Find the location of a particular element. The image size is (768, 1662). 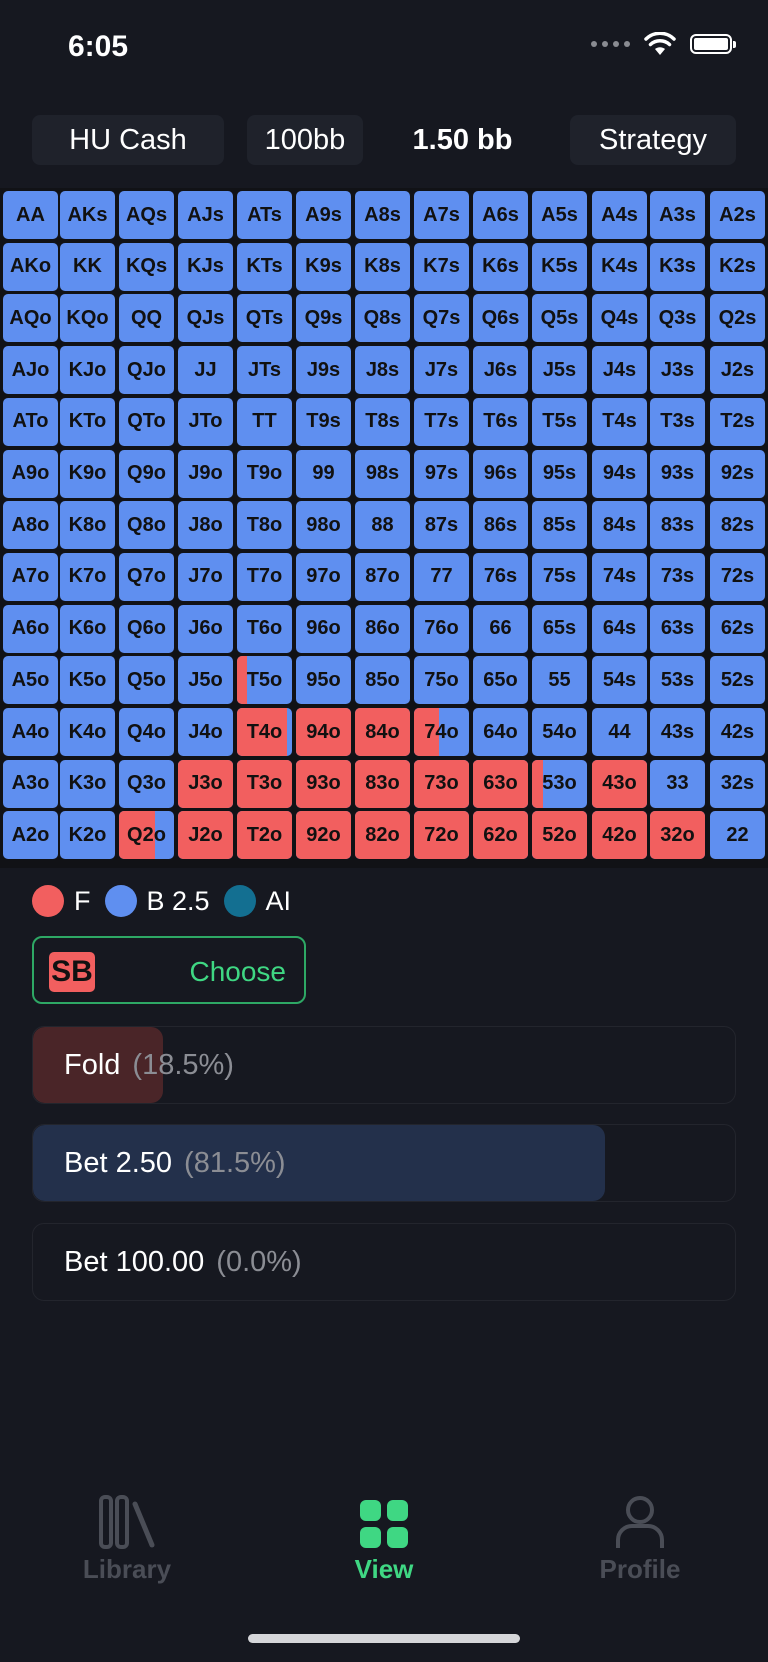

hand-cell-KQs: KQs is located at coordinates (146, 266).